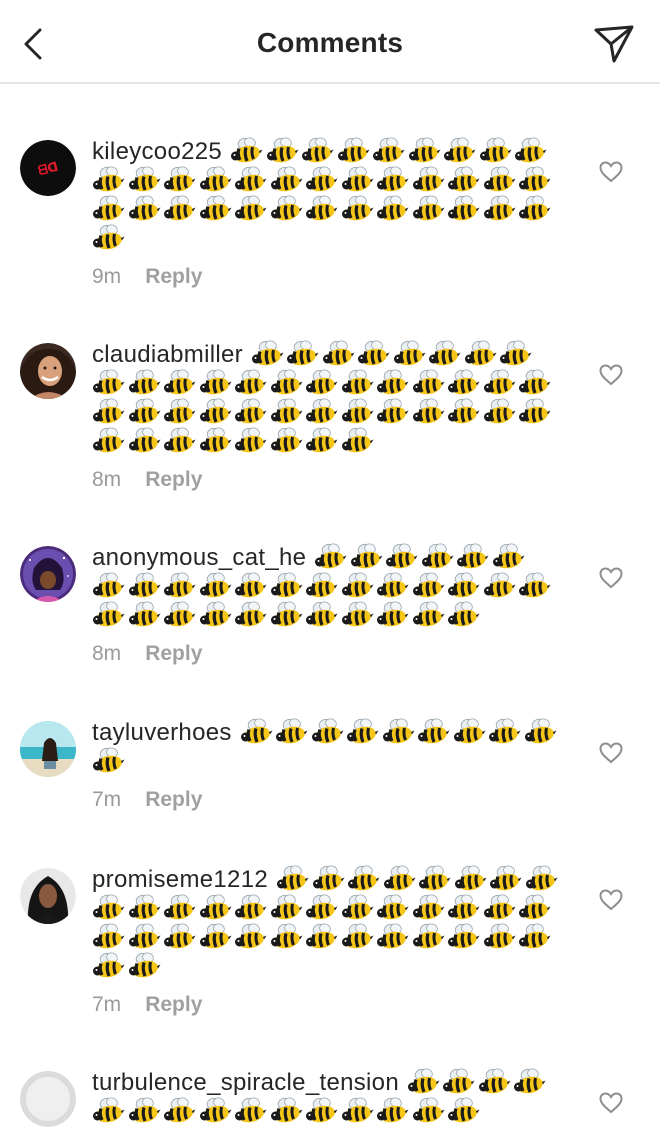 The image size is (660, 1127). I want to click on comment-timestamp: 9m, so click(107, 276).